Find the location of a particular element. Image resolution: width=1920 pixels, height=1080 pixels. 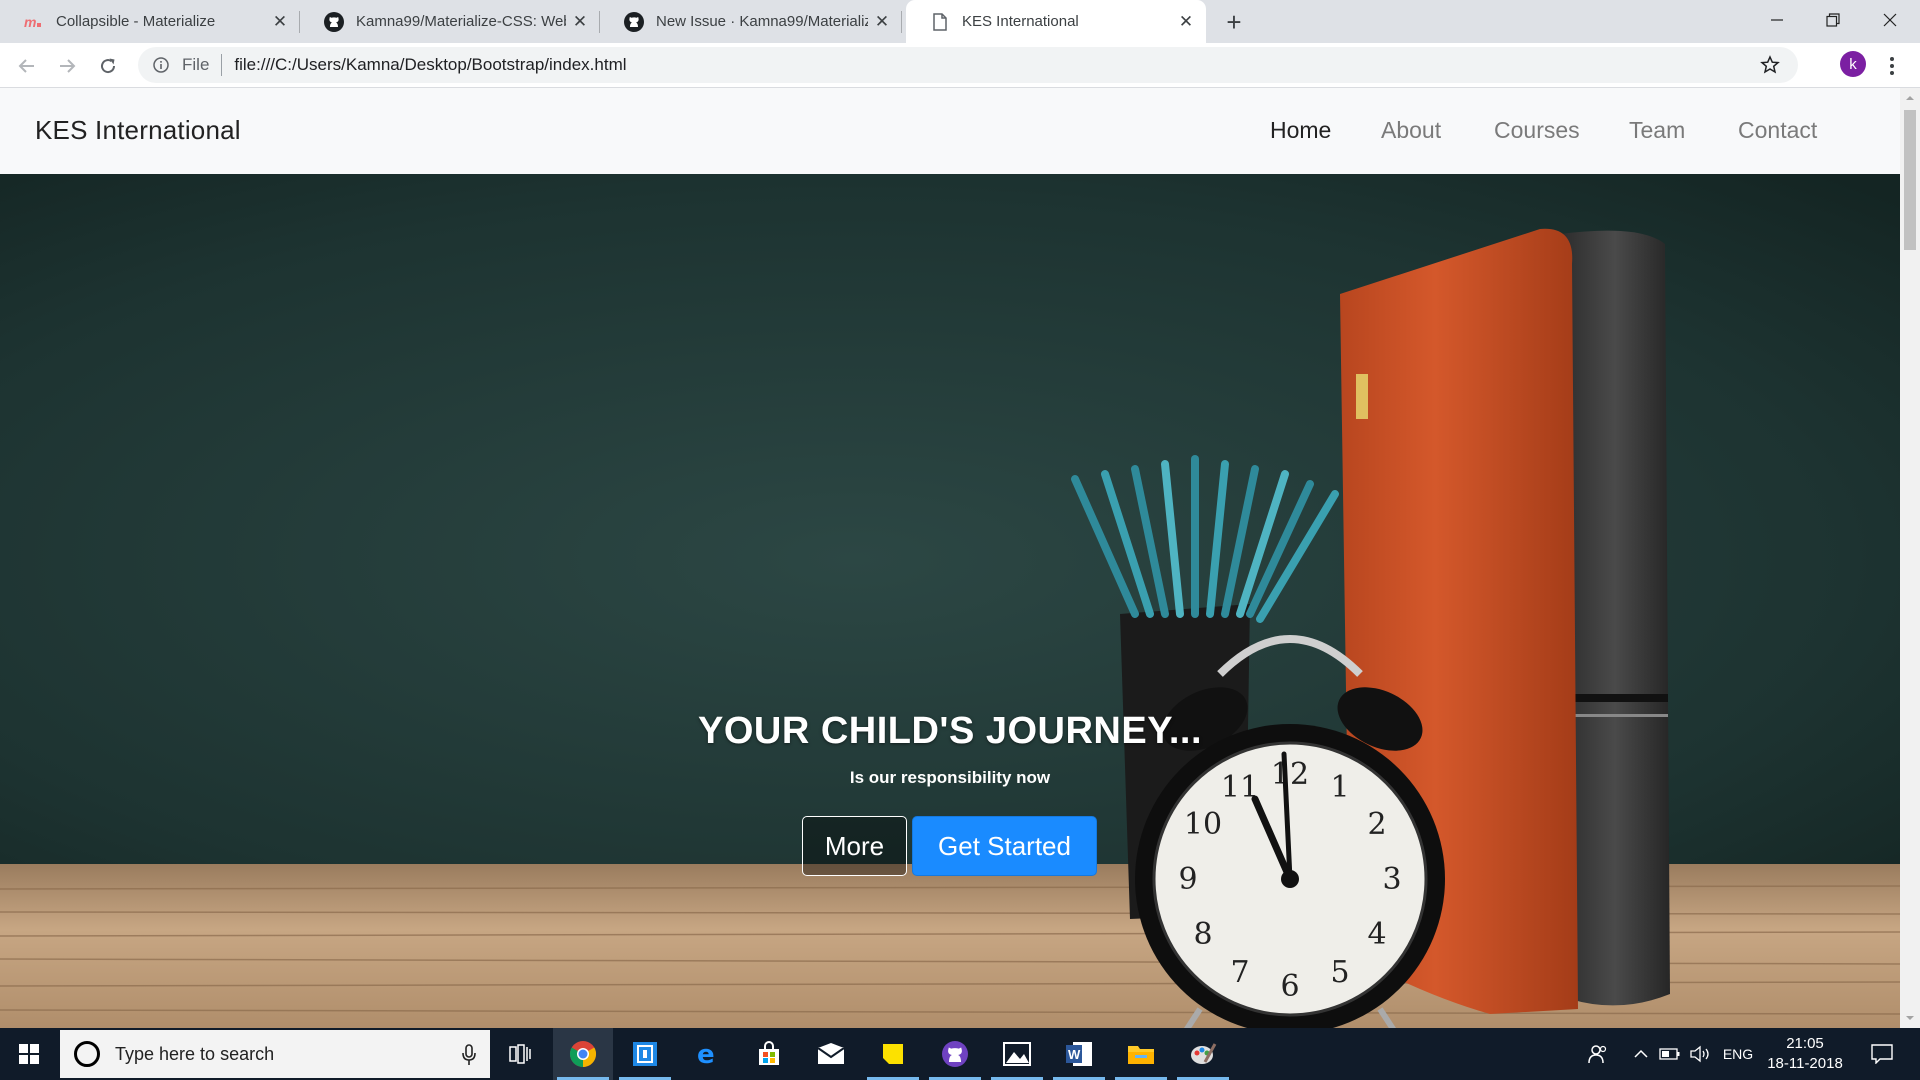

chrome-icon is located at coordinates (583, 1054).